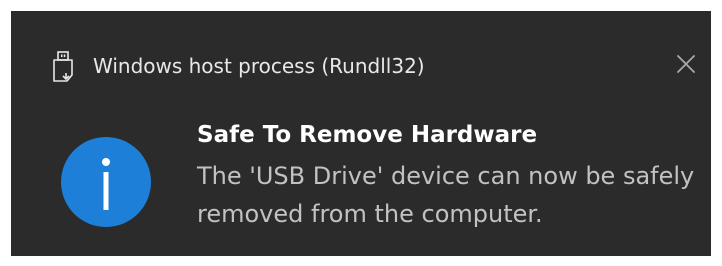 The image size is (722, 266). What do you see at coordinates (367, 135) in the screenshot?
I see `notification-title: Safe To Remove Hardware` at bounding box center [367, 135].